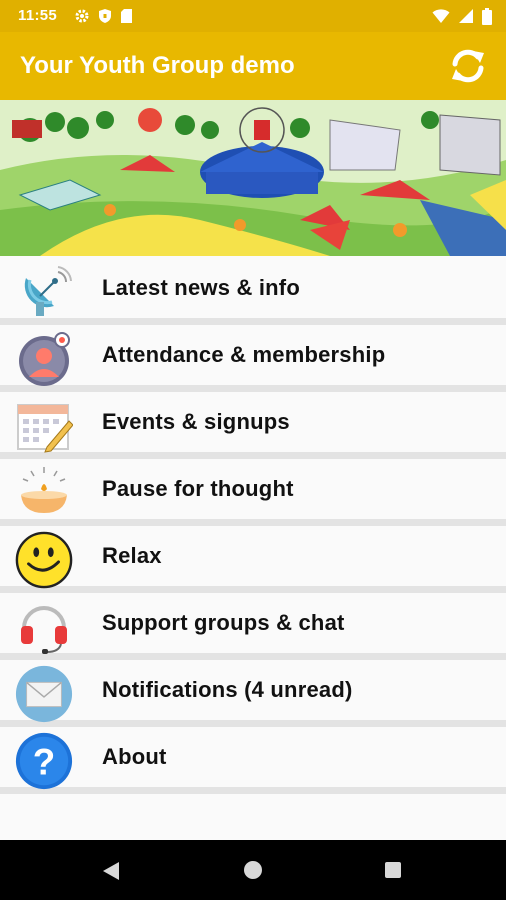  I want to click on battery-icon, so click(487, 16).